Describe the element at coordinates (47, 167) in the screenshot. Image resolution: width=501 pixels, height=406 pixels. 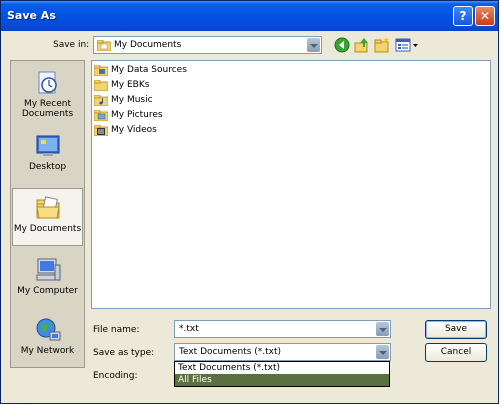
I see `place-label: Desktop` at that location.